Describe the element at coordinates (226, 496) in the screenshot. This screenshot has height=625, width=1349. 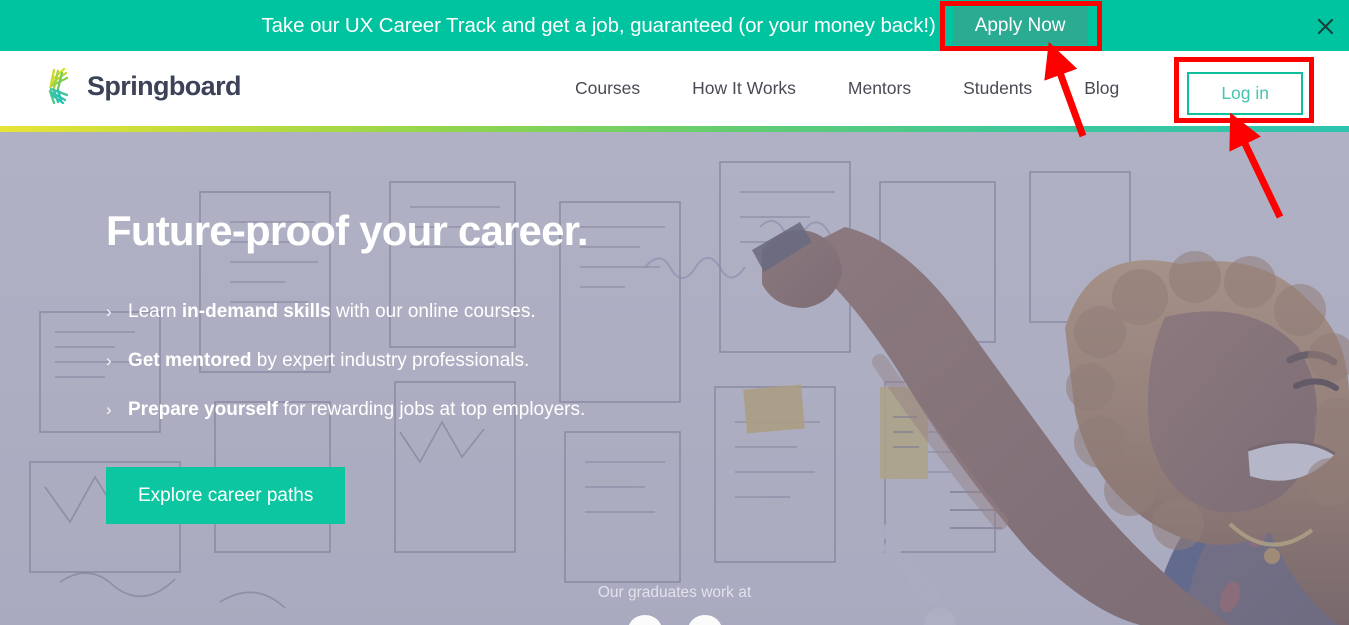
I see `explore-career-paths-button: Explore career paths` at that location.